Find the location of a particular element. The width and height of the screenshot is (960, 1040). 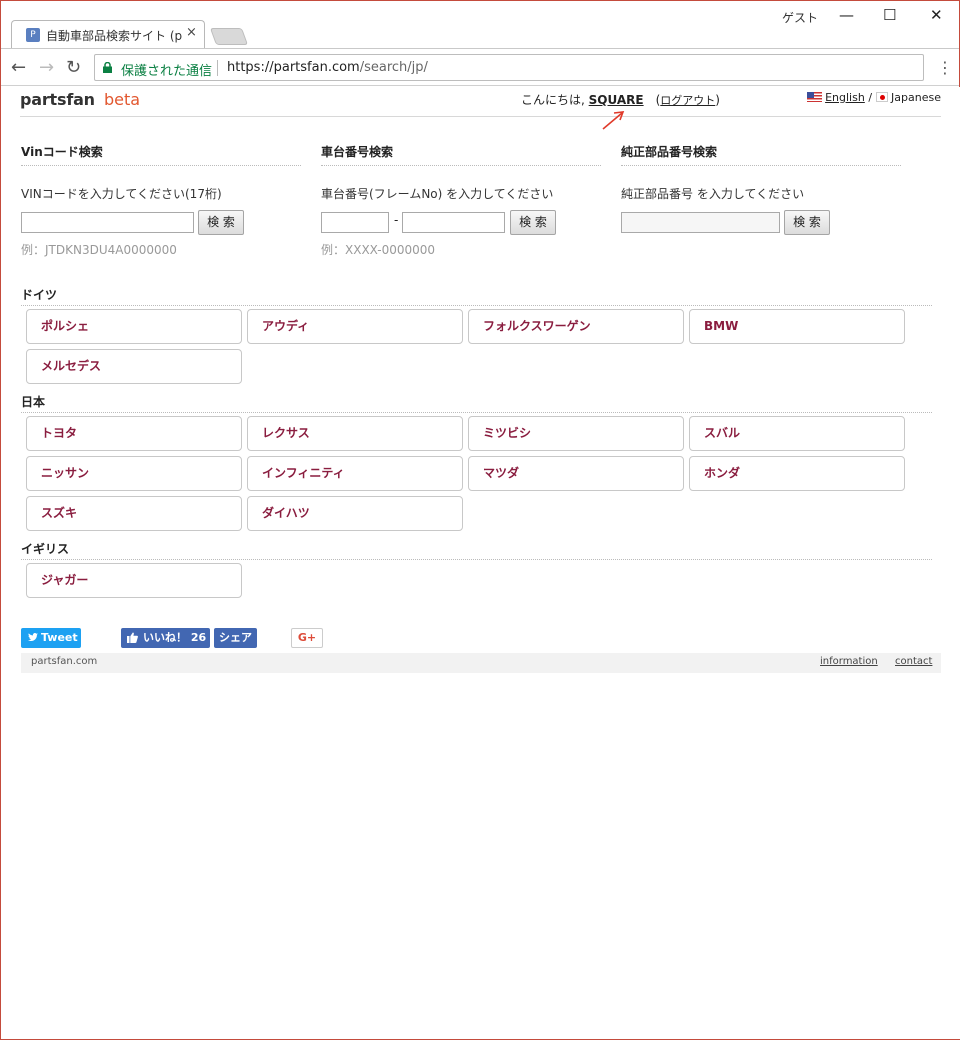

japan-flag-icon is located at coordinates (881, 97).